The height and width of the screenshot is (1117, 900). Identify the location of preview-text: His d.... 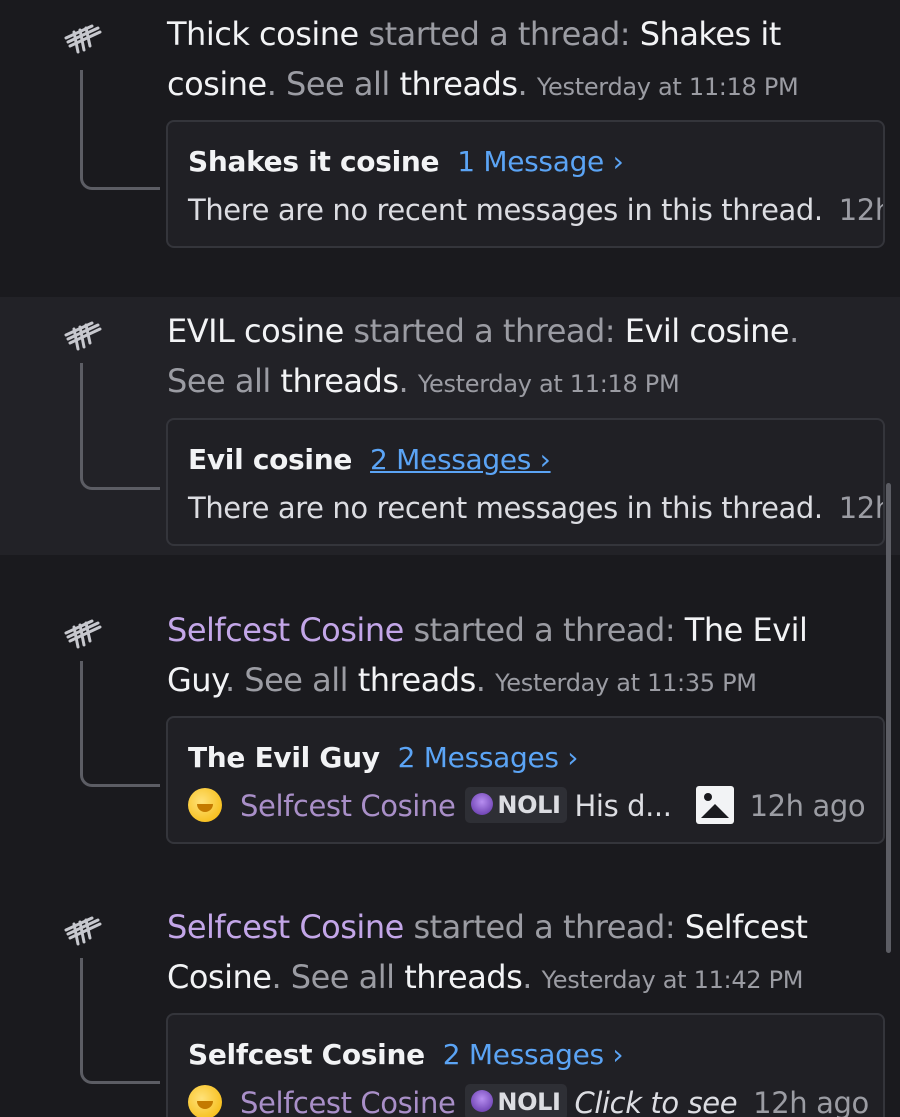
(623, 806).